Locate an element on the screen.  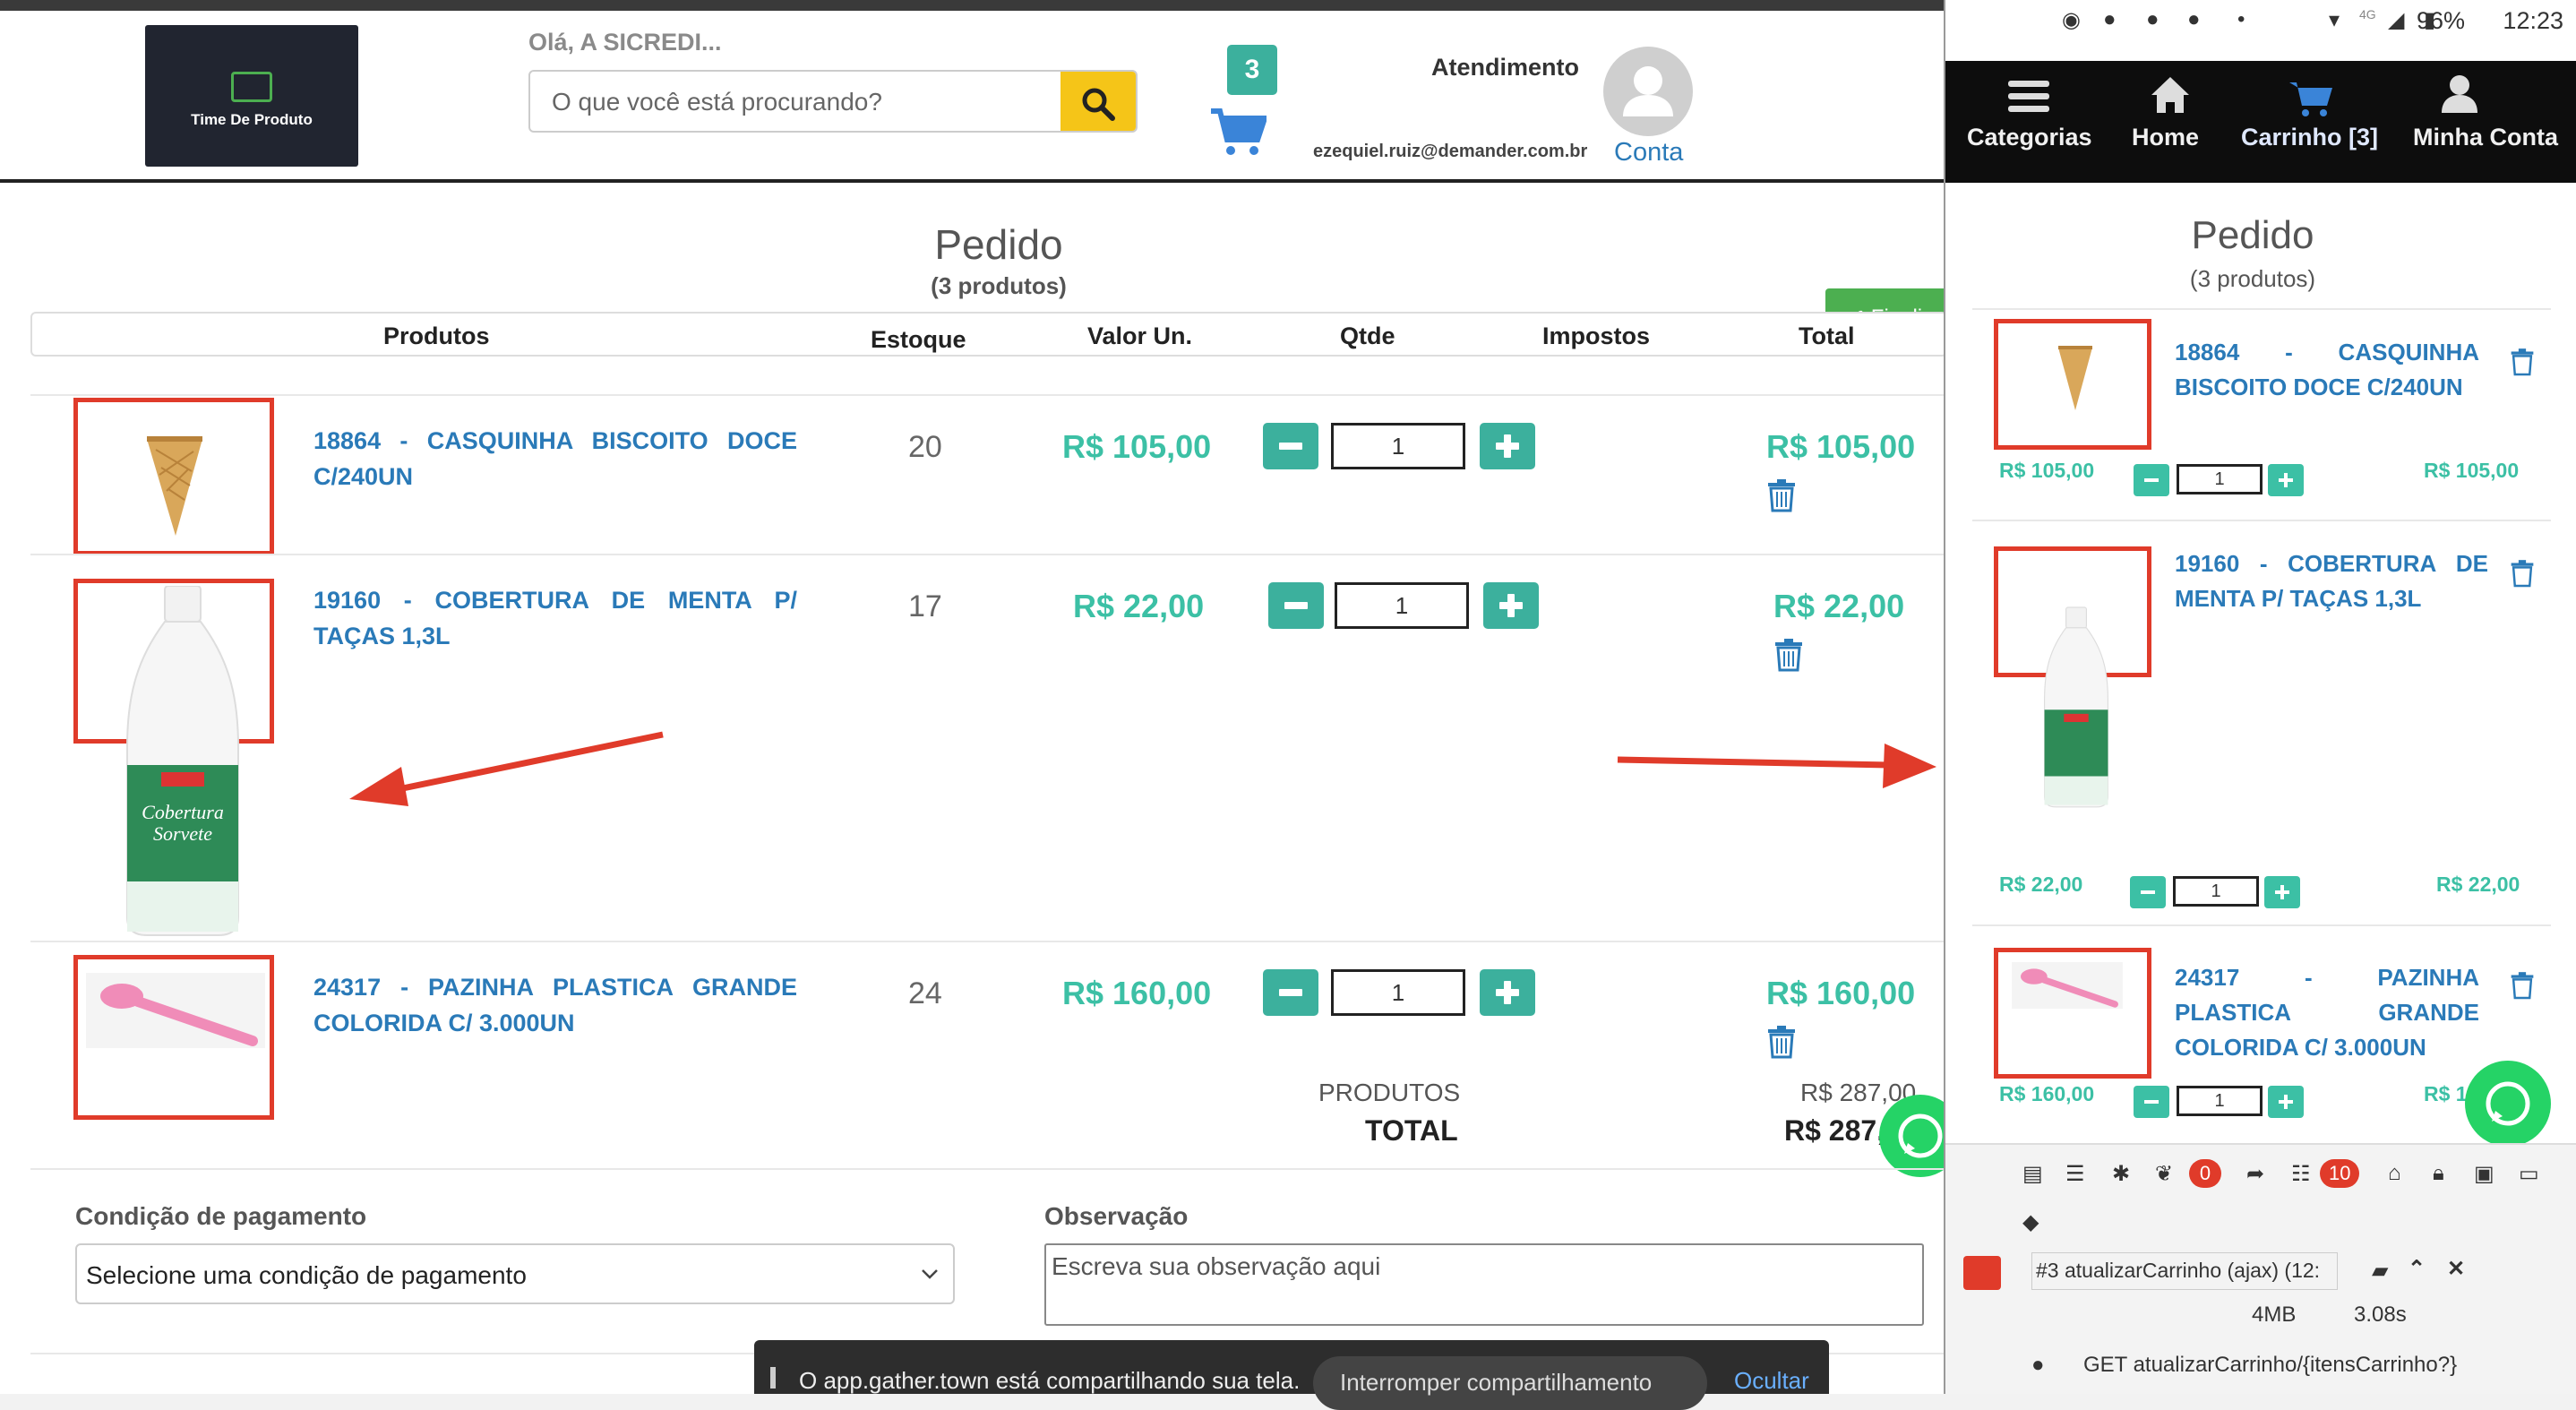
account-link: Conta is located at coordinates (1648, 153).